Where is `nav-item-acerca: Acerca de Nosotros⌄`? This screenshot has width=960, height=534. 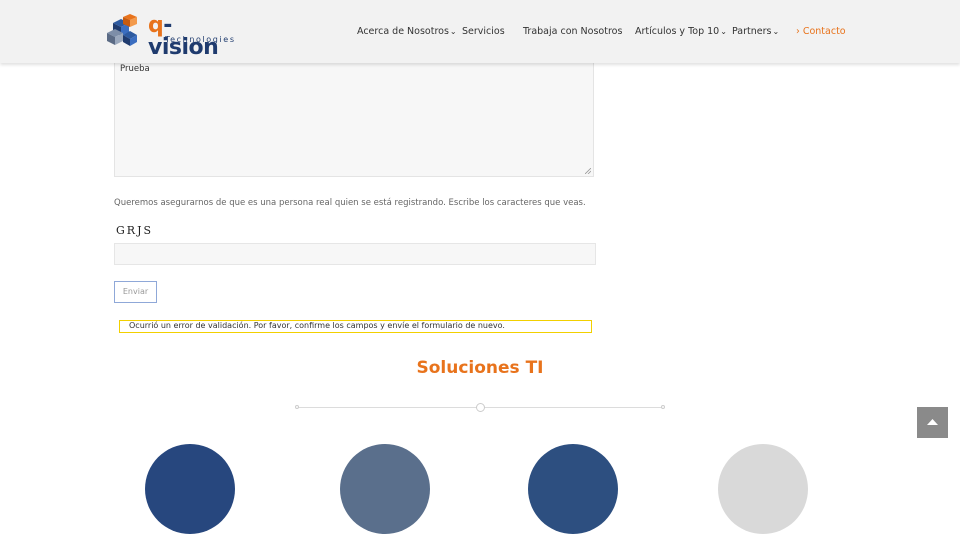
nav-item-acerca: Acerca de Nosotros⌄ is located at coordinates (407, 31).